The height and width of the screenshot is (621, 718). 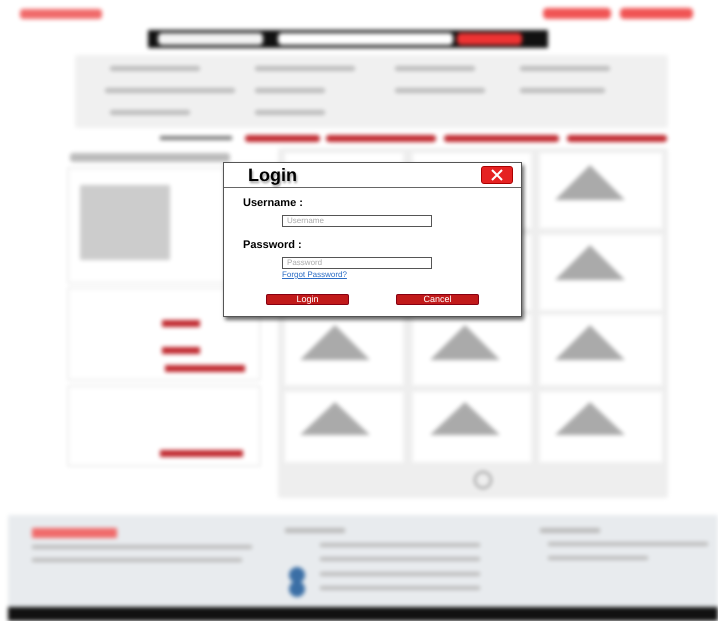 What do you see at coordinates (437, 299) in the screenshot?
I see `cancel-button: Cancel` at bounding box center [437, 299].